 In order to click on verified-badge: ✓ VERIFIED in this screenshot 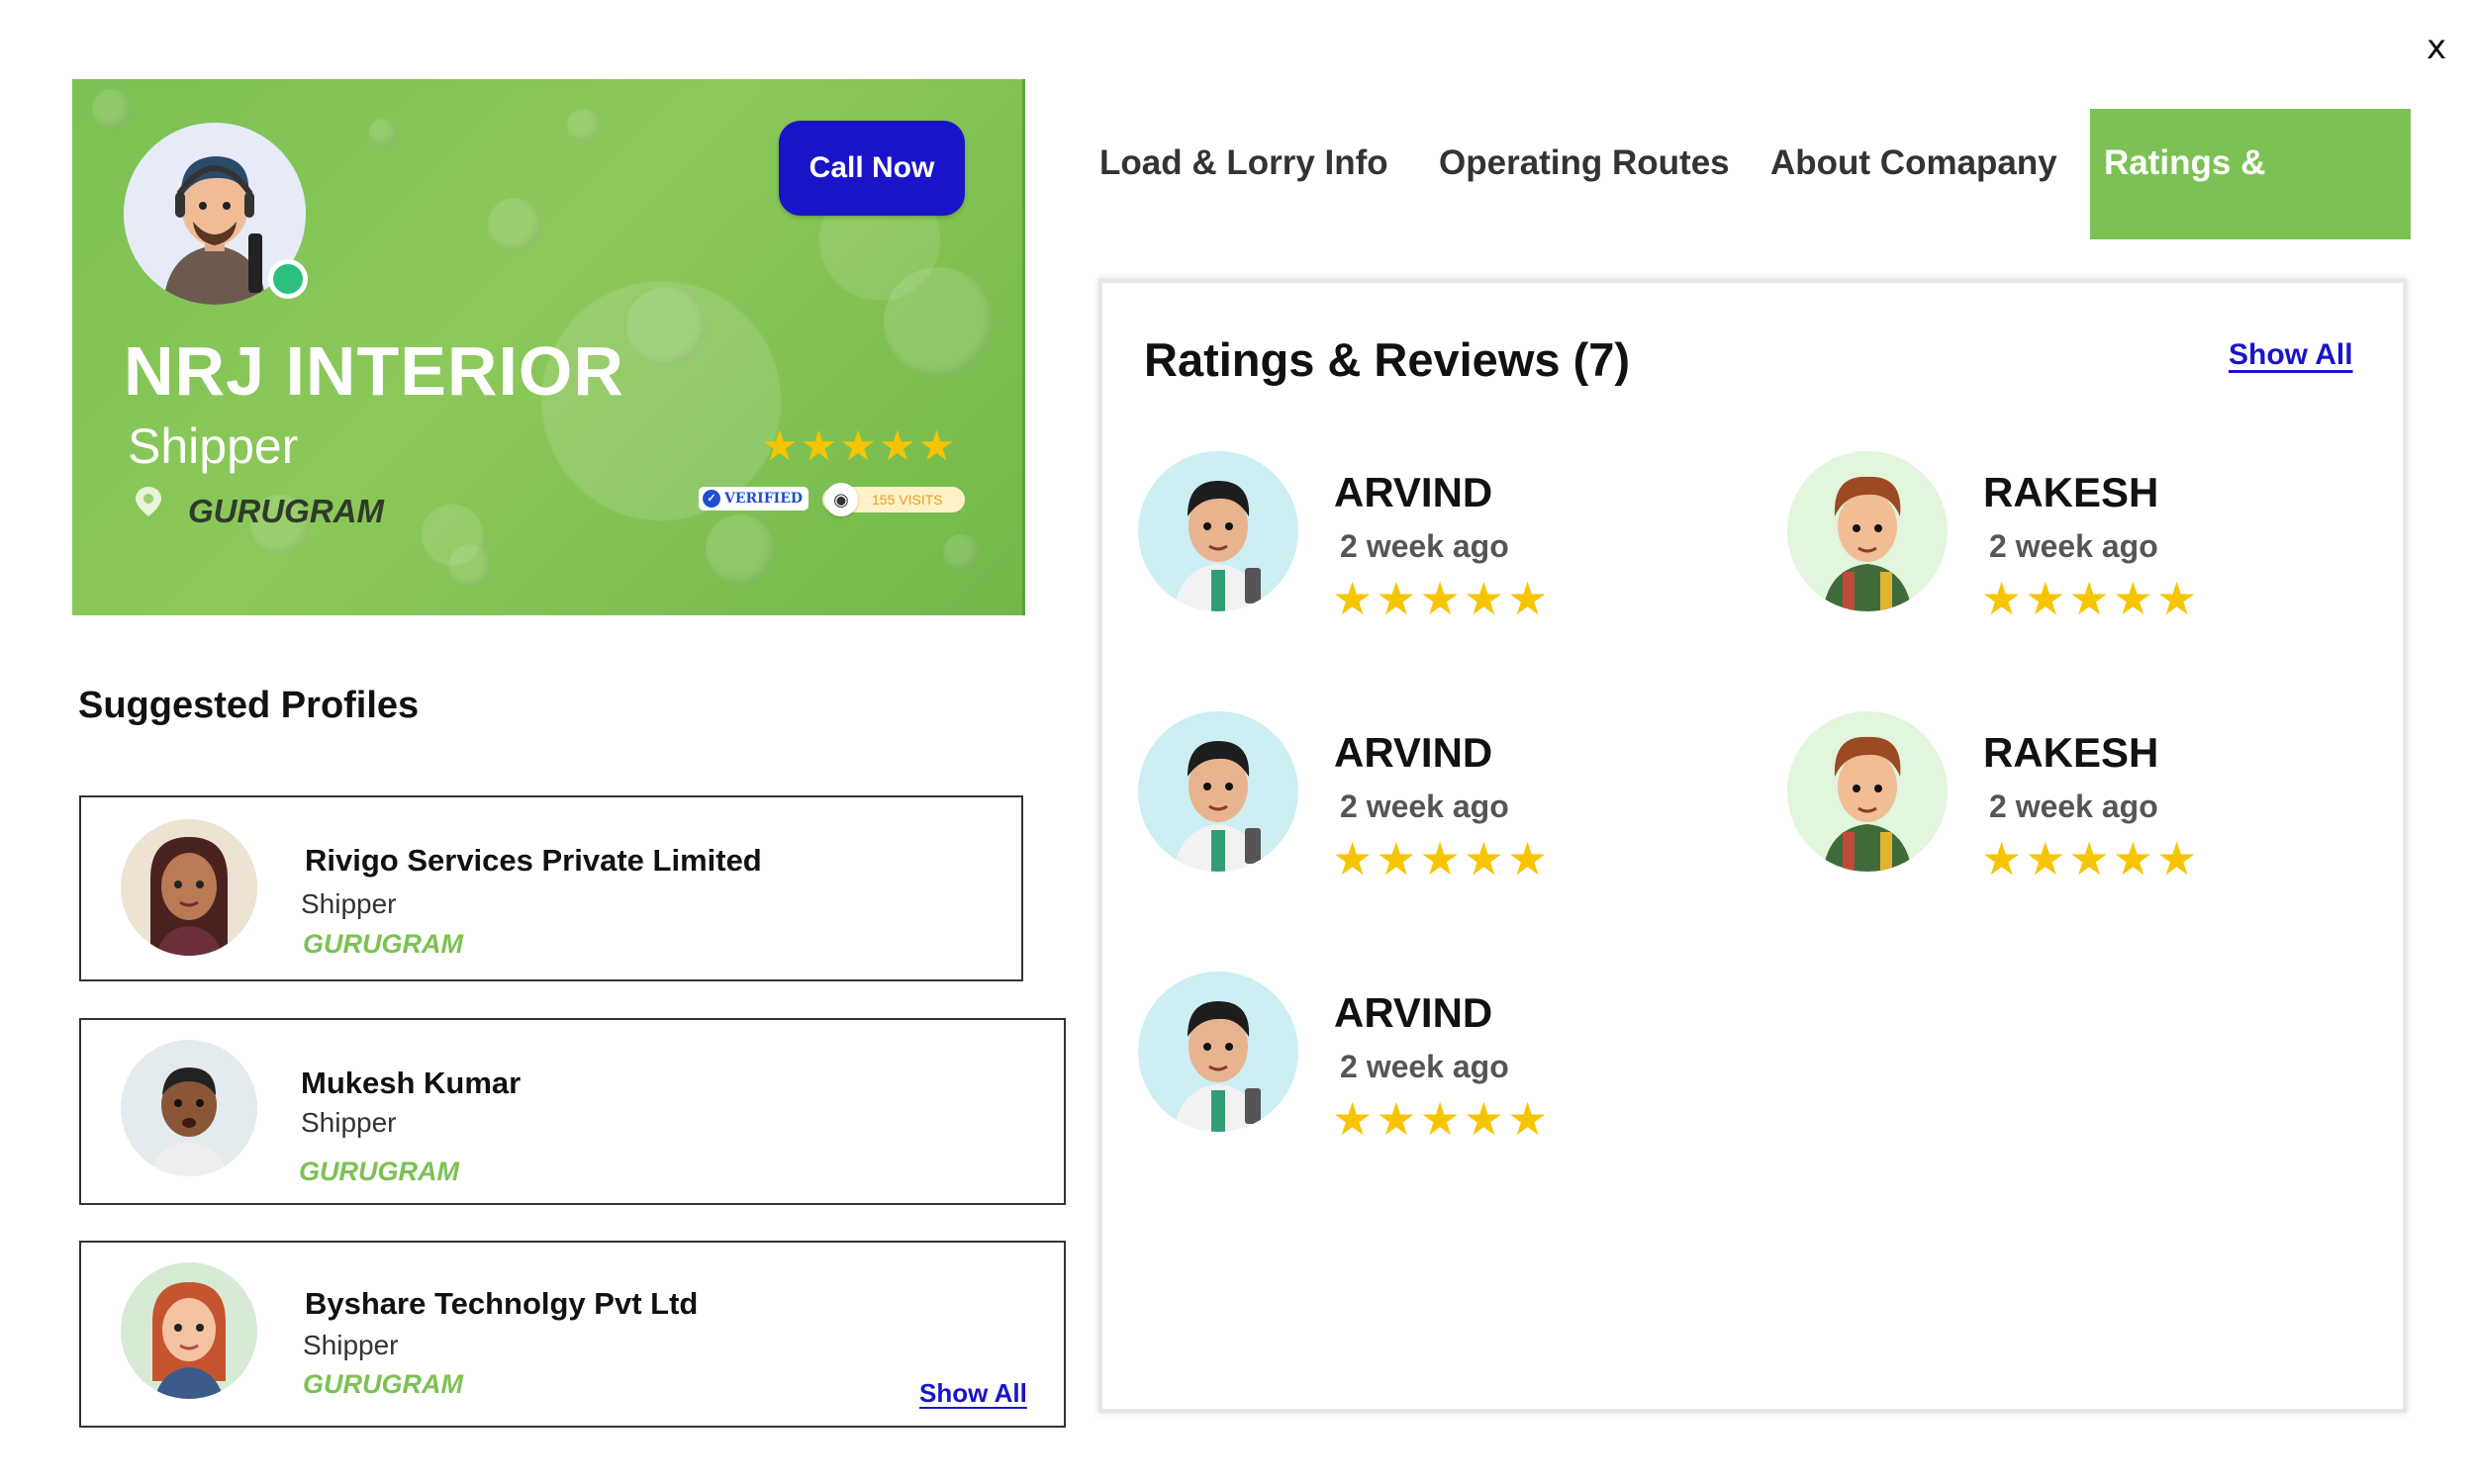, I will do `click(754, 498)`.